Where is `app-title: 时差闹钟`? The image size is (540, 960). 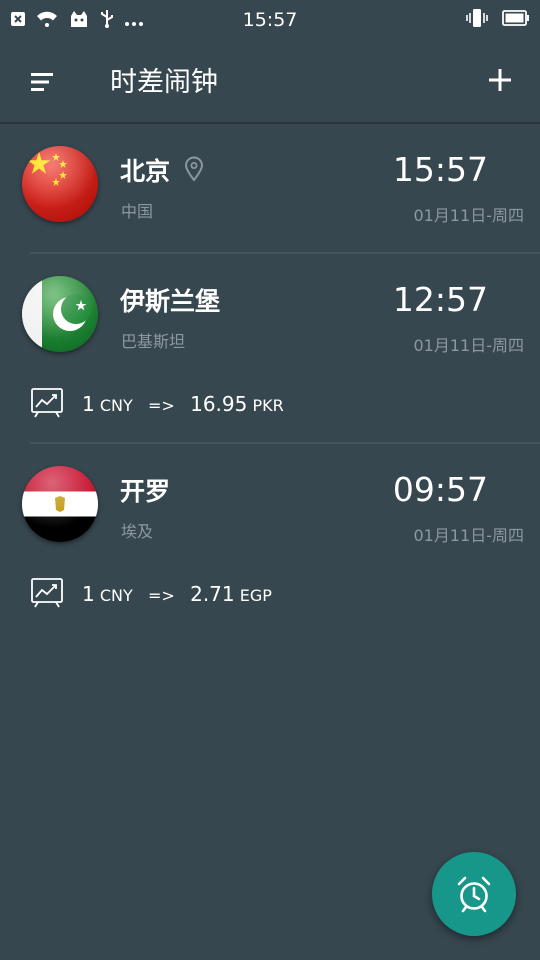
app-title: 时差闹钟 is located at coordinates (164, 82).